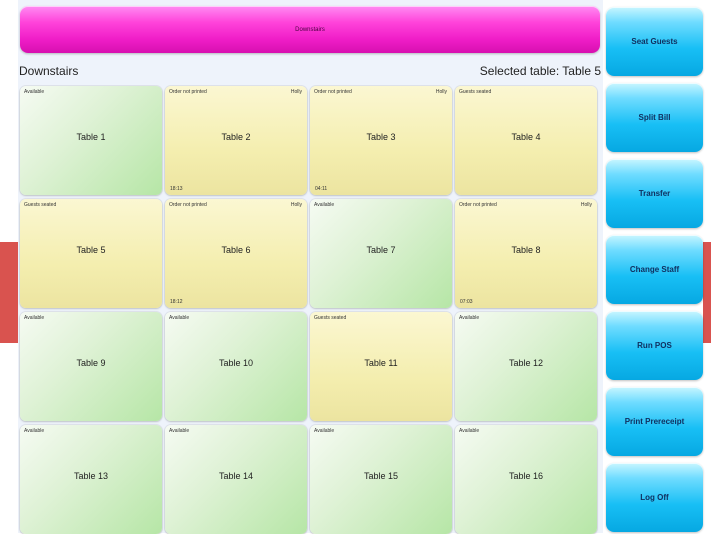 The width and height of the screenshot is (711, 534). Describe the element at coordinates (176, 302) in the screenshot. I see `table-time: 18:12` at that location.